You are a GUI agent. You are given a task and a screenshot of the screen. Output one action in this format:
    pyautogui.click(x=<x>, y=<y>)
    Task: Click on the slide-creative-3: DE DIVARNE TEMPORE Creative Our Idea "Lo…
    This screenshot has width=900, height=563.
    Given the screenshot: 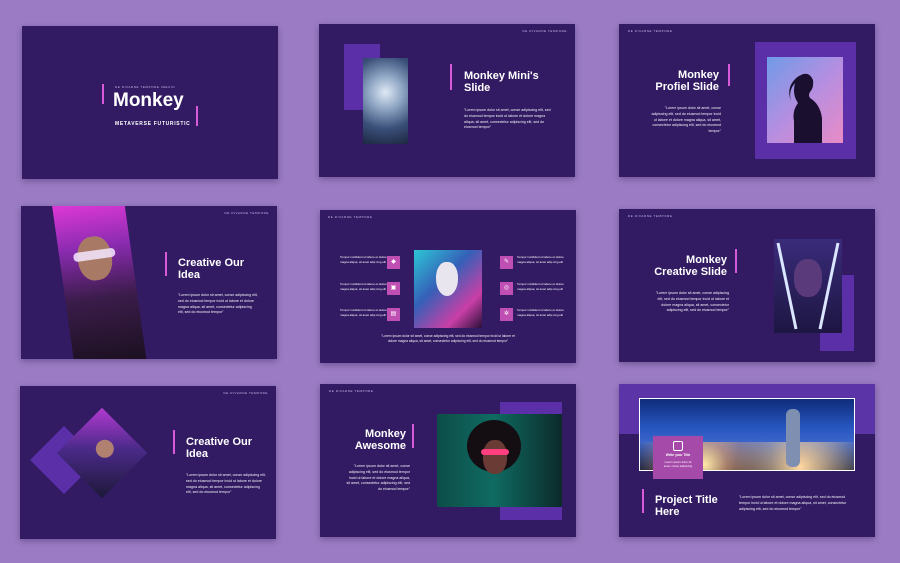 What is the action you would take?
    pyautogui.click(x=148, y=462)
    